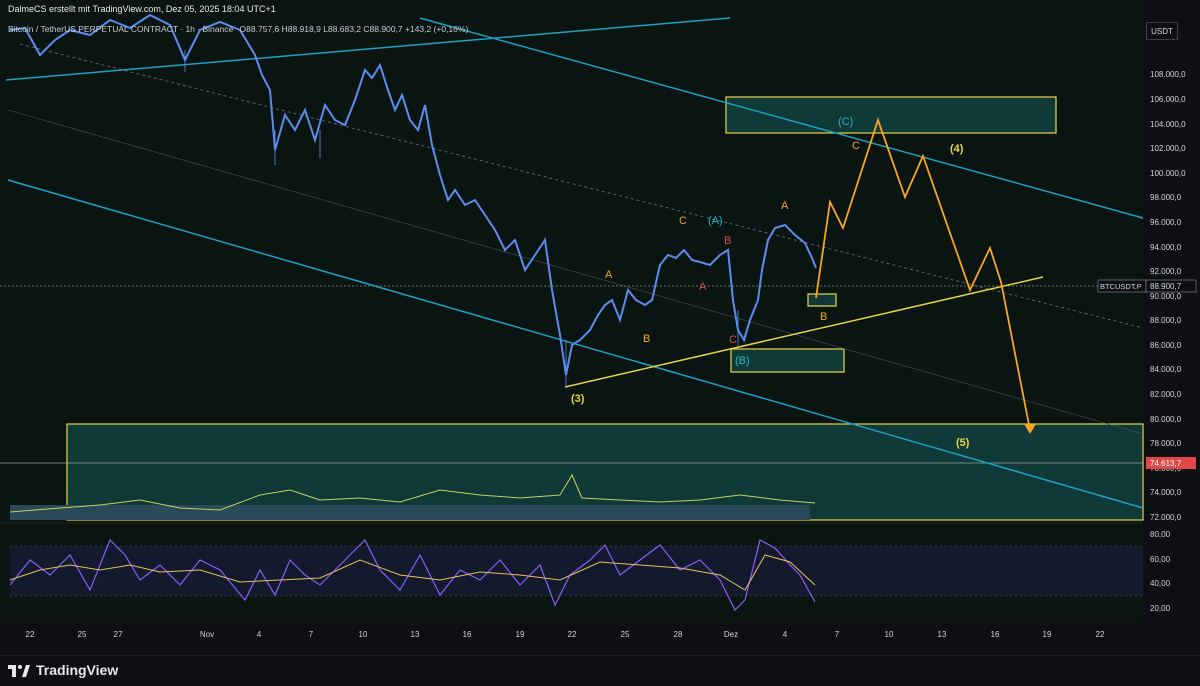 This screenshot has height=686, width=1200. Describe the element at coordinates (1162, 31) in the screenshot. I see `currency-button: USDT` at that location.